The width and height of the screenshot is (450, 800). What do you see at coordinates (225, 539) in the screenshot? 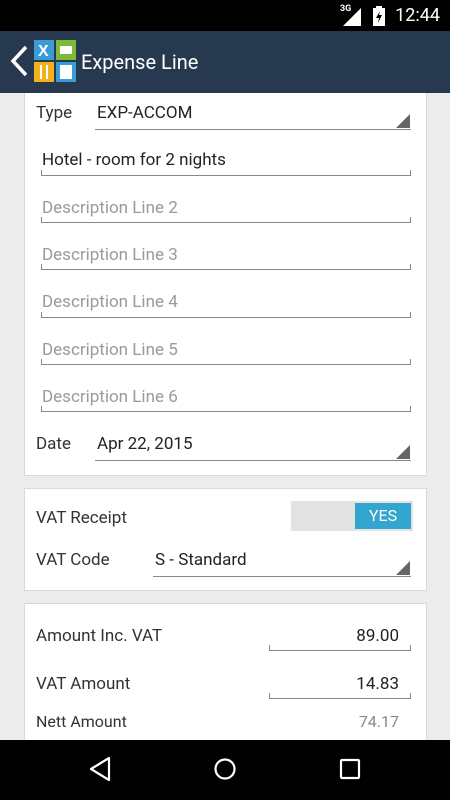
I see `vat-card: VAT Receipt YES VAT Code S - Standard` at bounding box center [225, 539].